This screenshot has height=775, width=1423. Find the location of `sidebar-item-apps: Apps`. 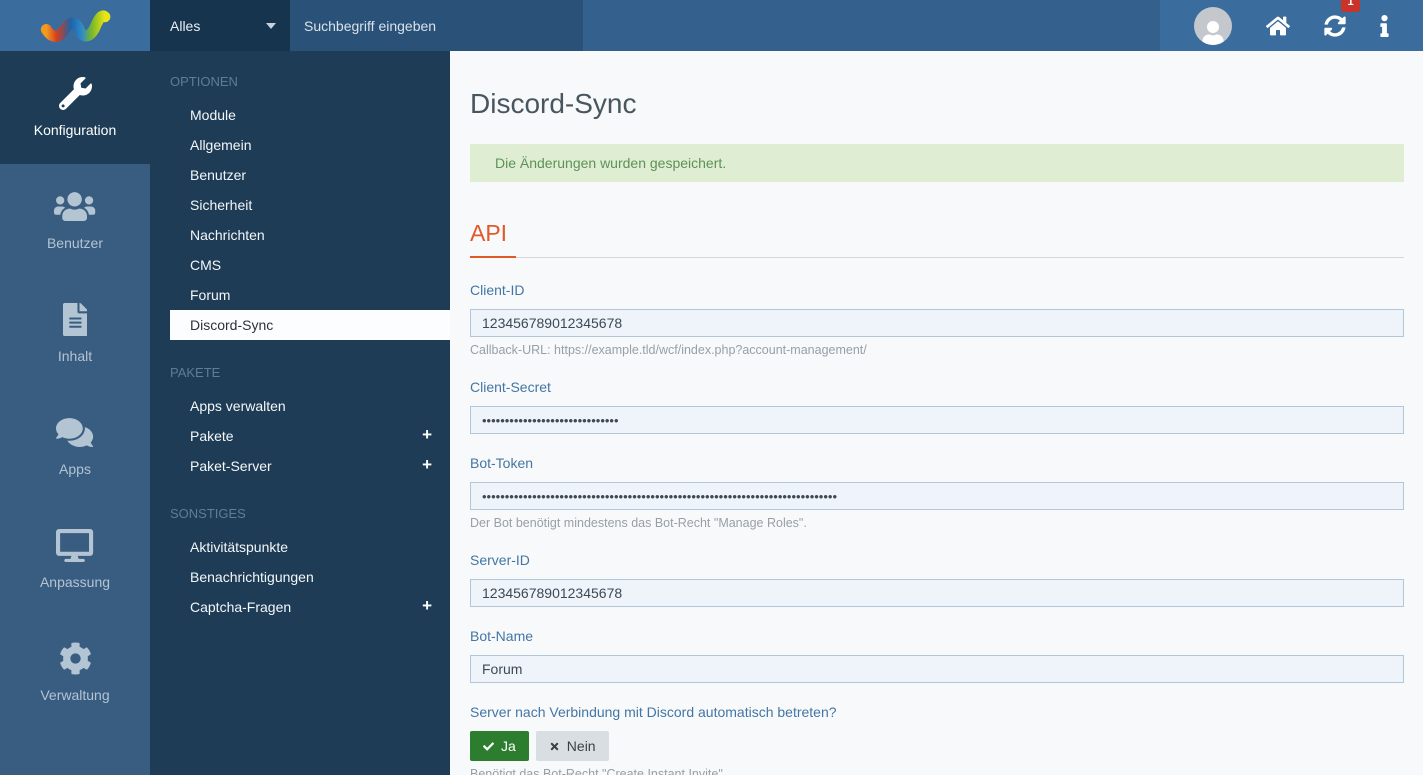

sidebar-item-apps: Apps is located at coordinates (75, 446).